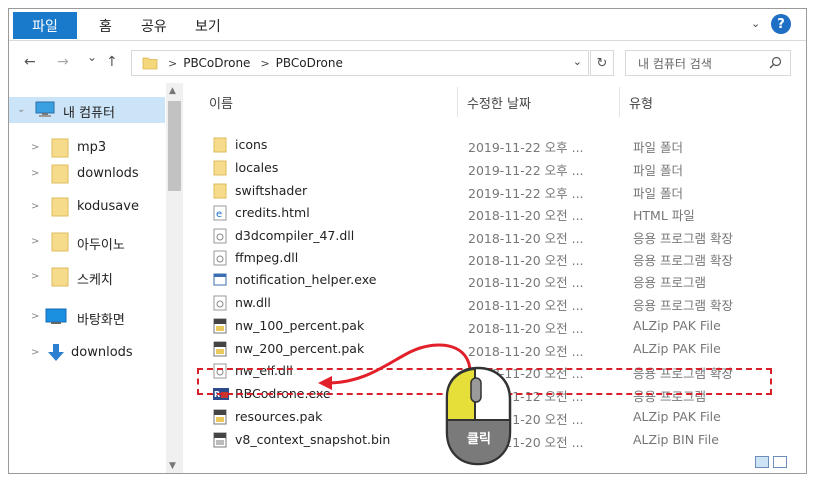  Describe the element at coordinates (415, 404) in the screenshot. I see `click-callout-overlay` at that location.